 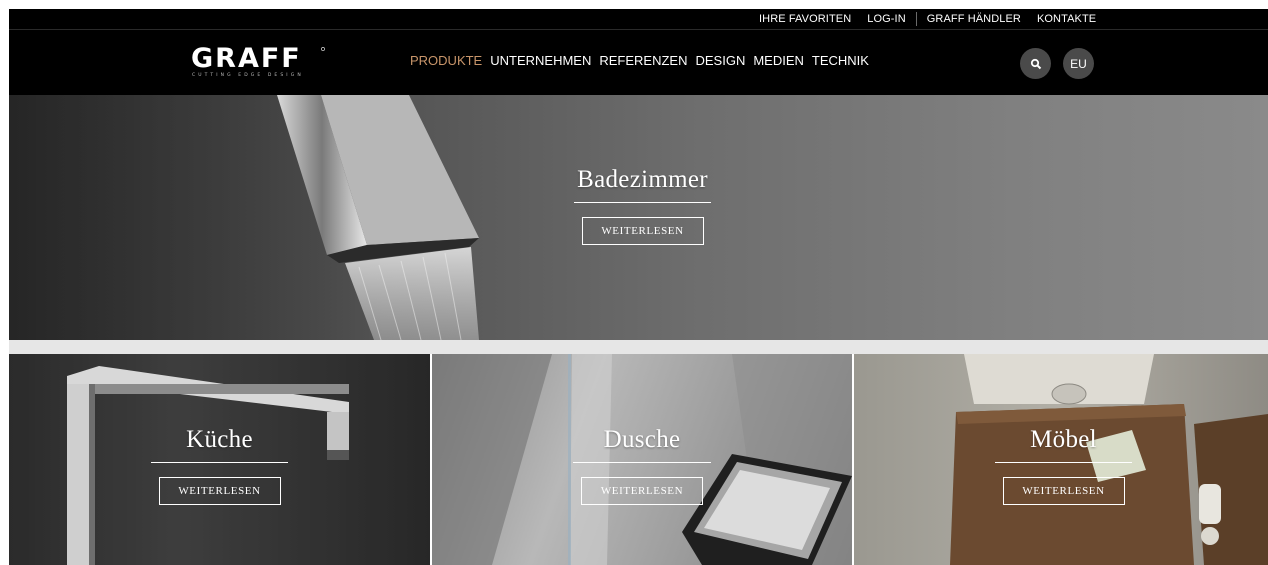 I want to click on hero-caption: Badezimmer WEITERLESEN, so click(x=642, y=206).